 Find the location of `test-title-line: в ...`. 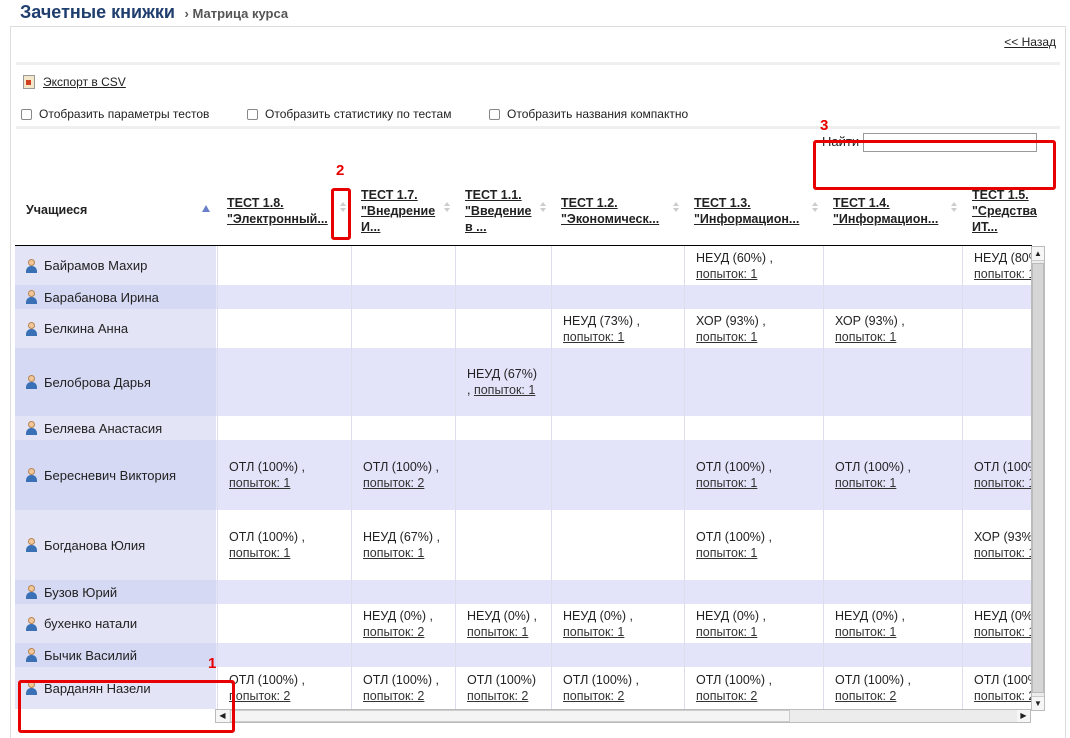

test-title-line: в ... is located at coordinates (498, 227).